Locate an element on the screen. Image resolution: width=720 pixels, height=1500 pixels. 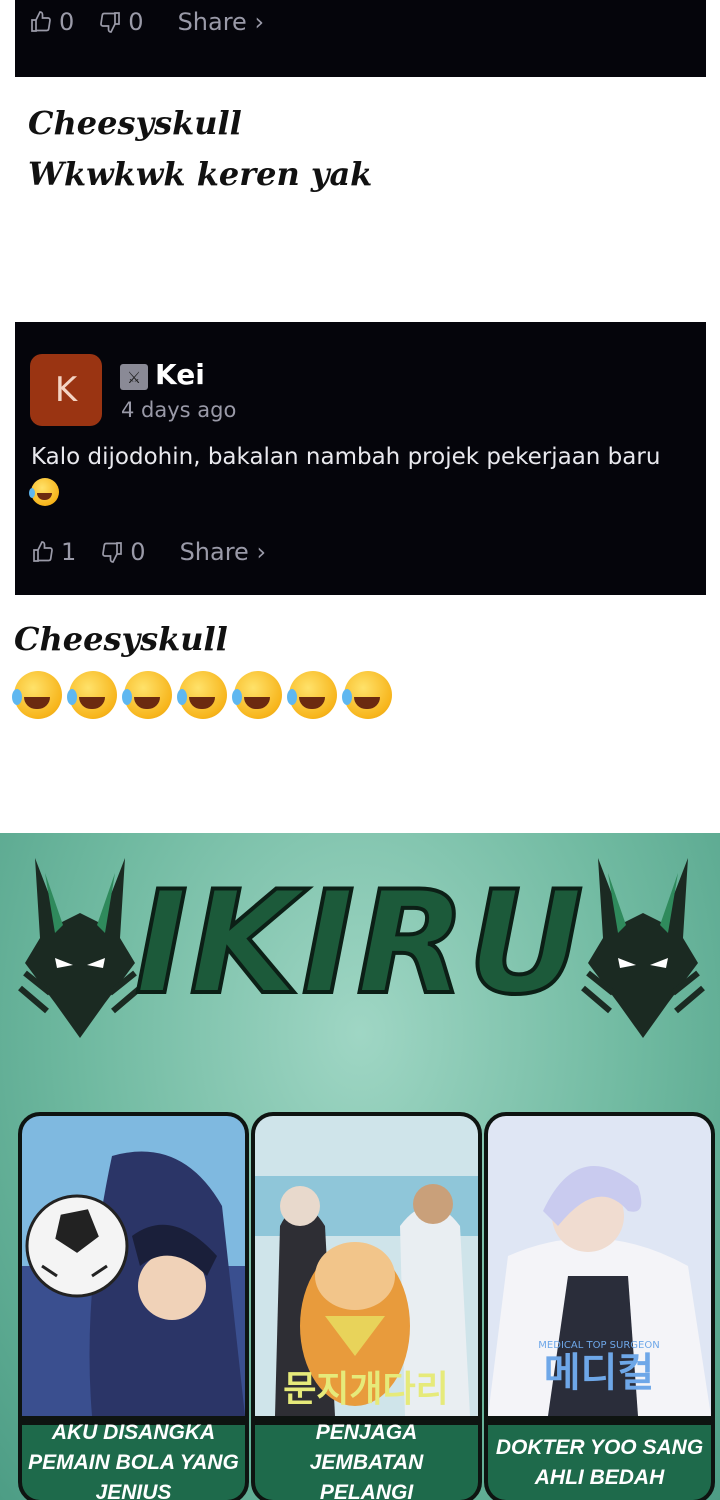
like-button: 1 is located at coordinates (53, 552).